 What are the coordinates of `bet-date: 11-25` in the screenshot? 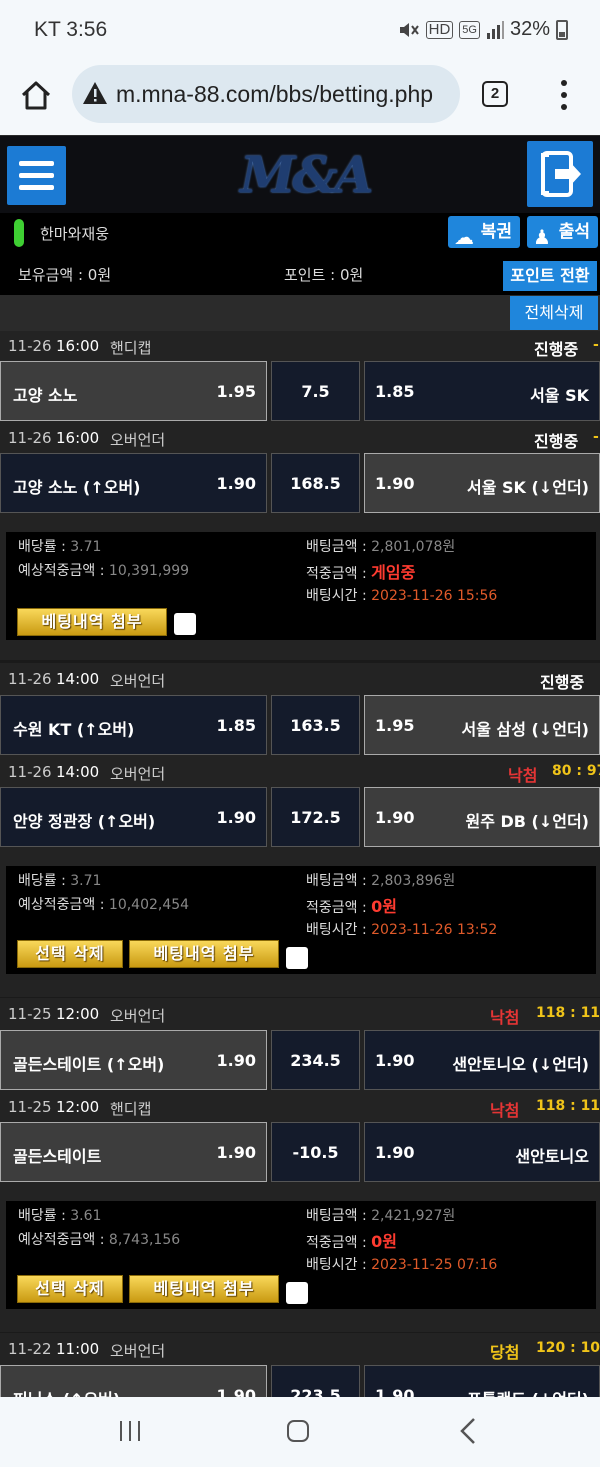 It's located at (30, 1107).